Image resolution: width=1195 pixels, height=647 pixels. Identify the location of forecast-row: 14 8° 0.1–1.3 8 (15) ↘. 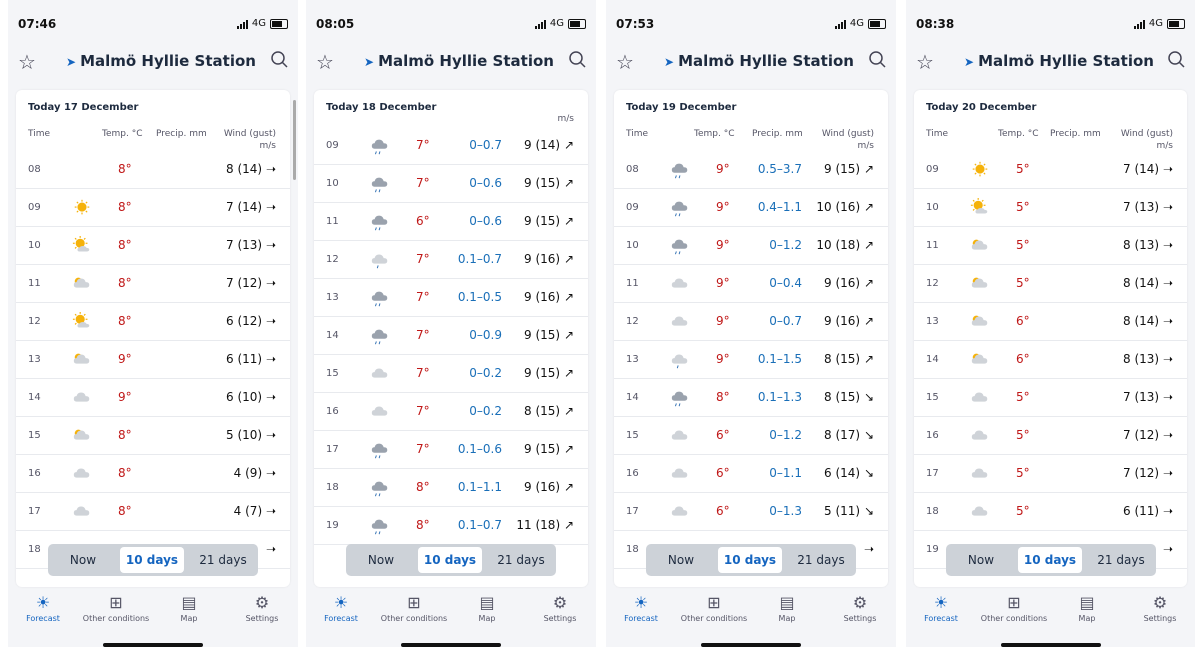
(751, 397).